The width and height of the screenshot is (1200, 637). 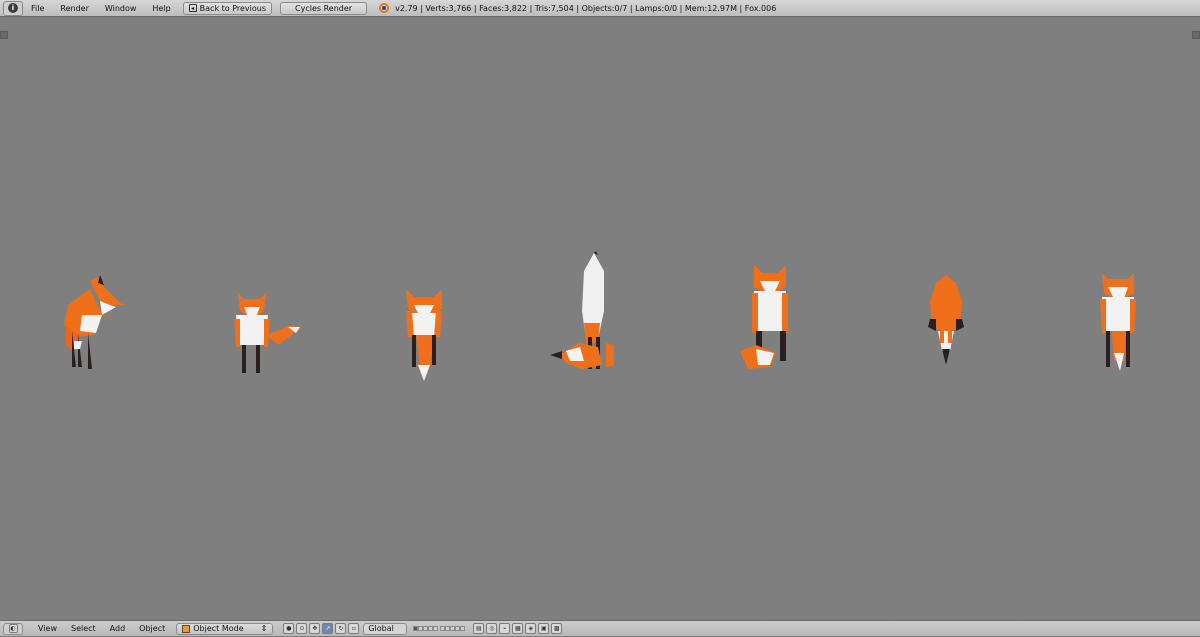 I want to click on transform-orientation-label: Global, so click(x=381, y=628).